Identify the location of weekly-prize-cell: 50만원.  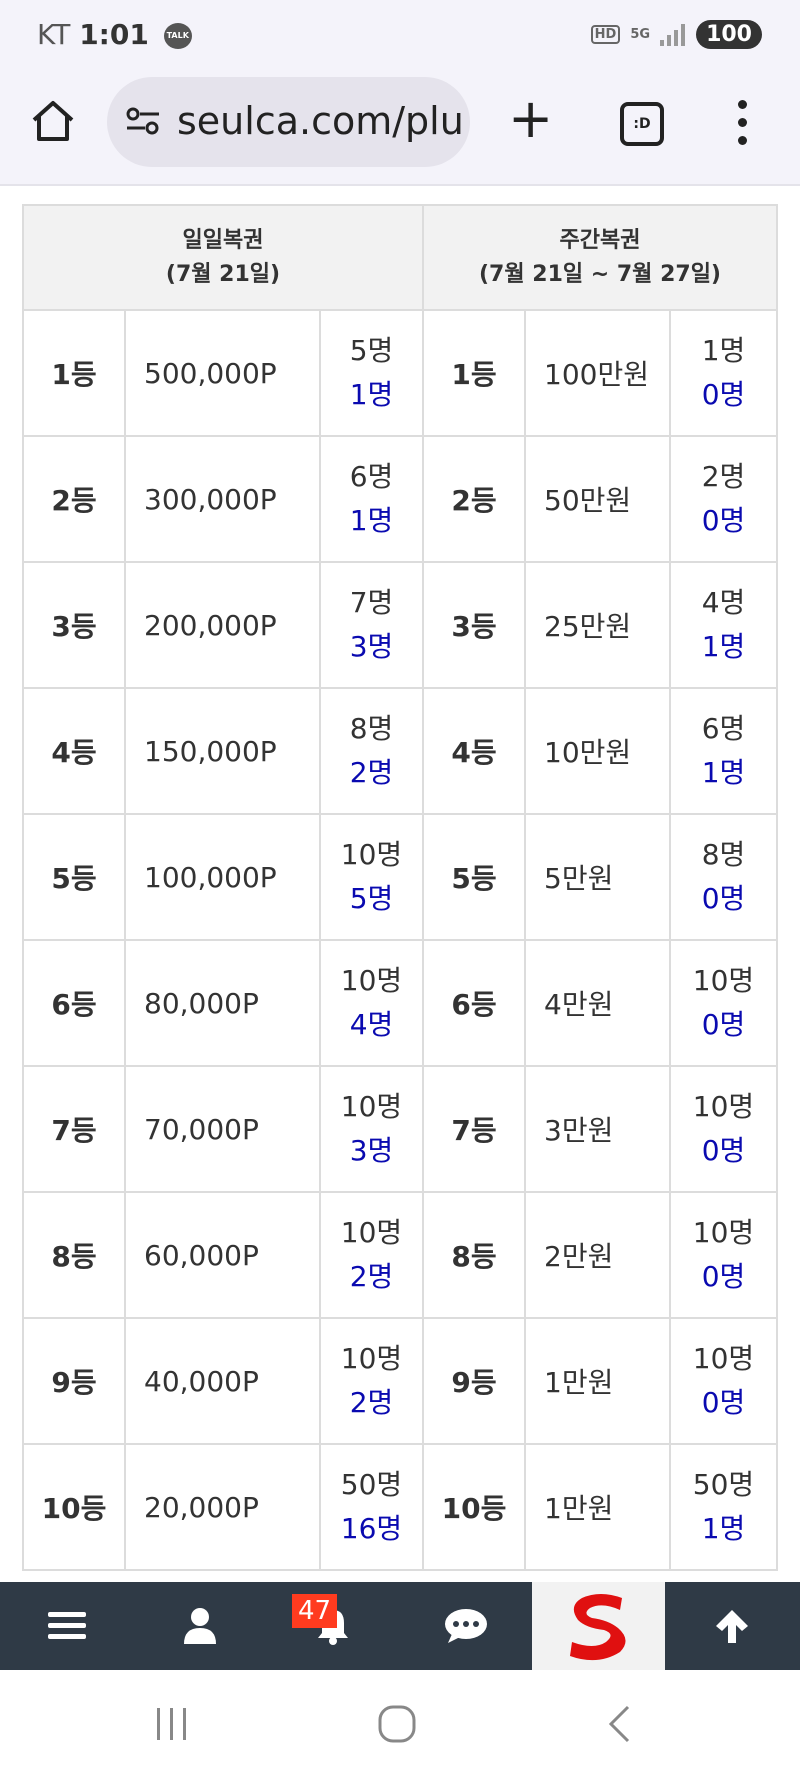
(597, 499).